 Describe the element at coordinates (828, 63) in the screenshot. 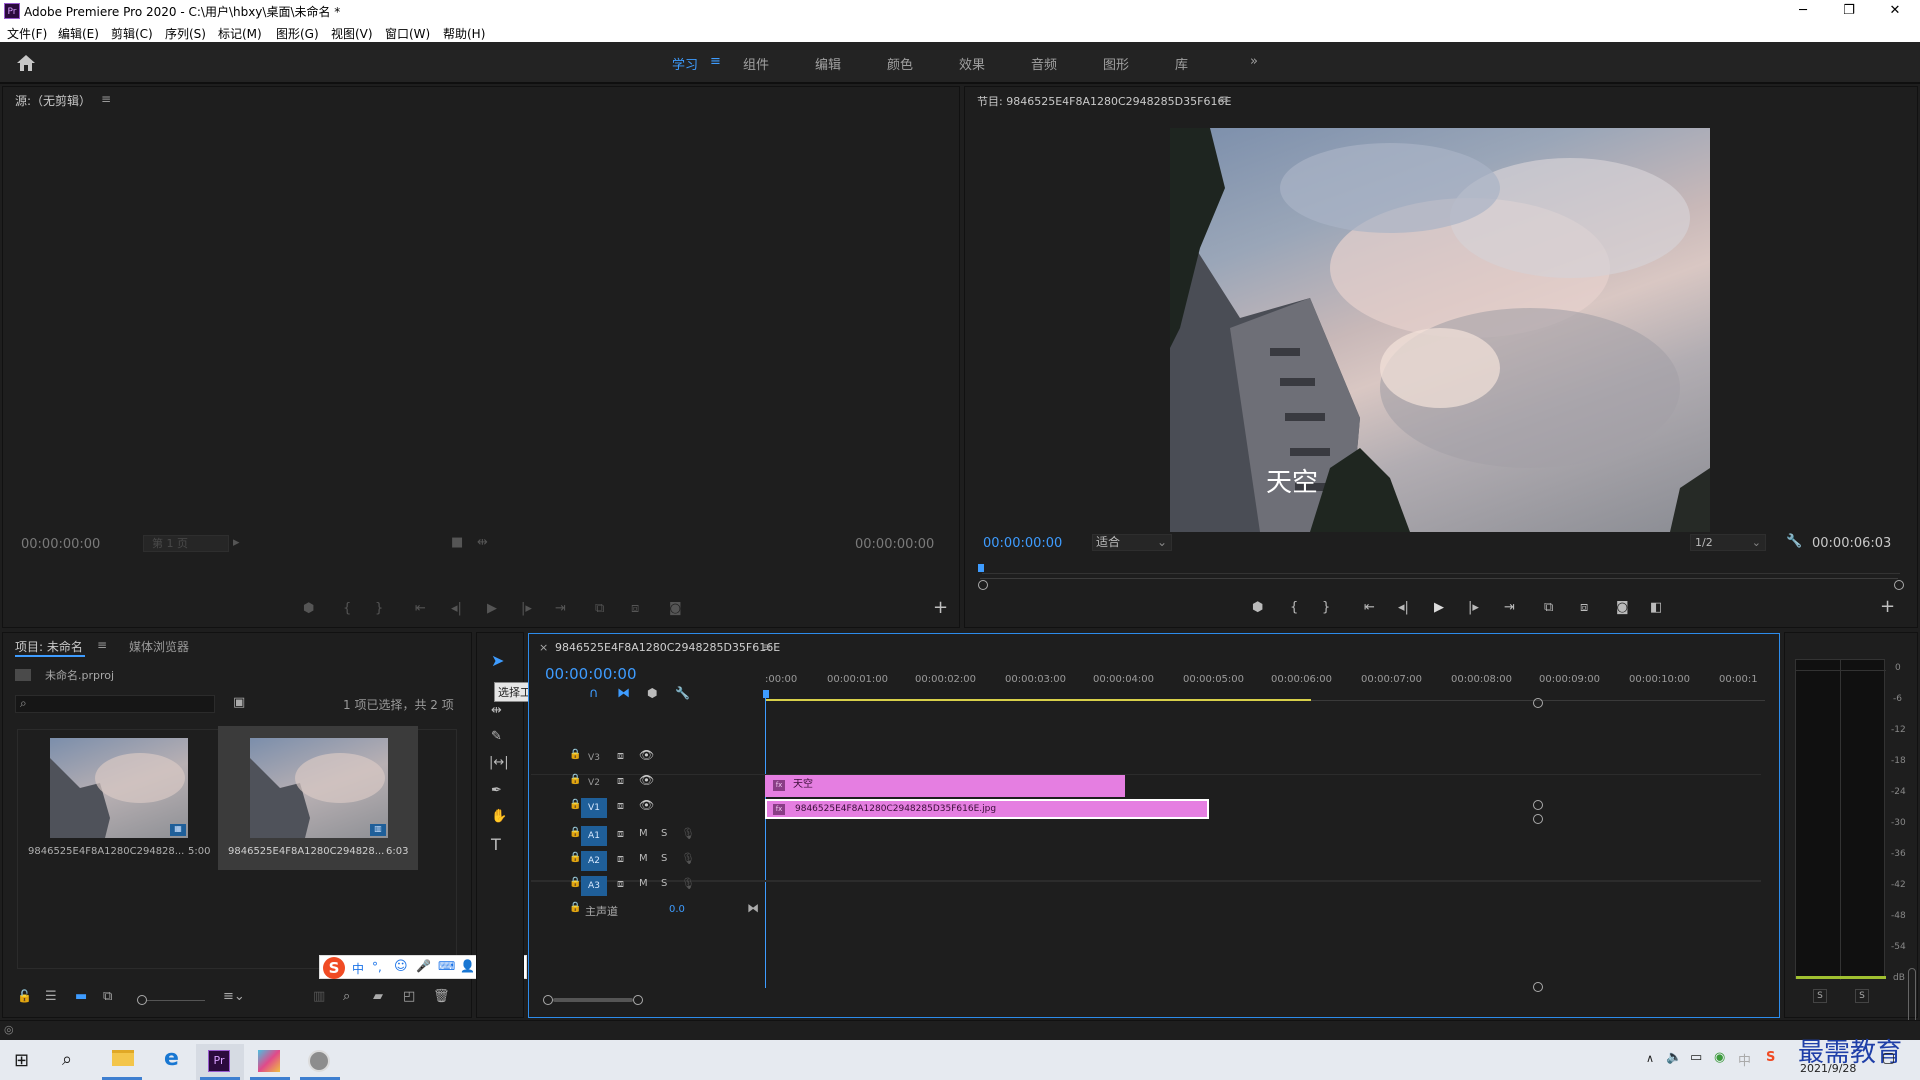

I see `tab-editing: 编辑` at that location.